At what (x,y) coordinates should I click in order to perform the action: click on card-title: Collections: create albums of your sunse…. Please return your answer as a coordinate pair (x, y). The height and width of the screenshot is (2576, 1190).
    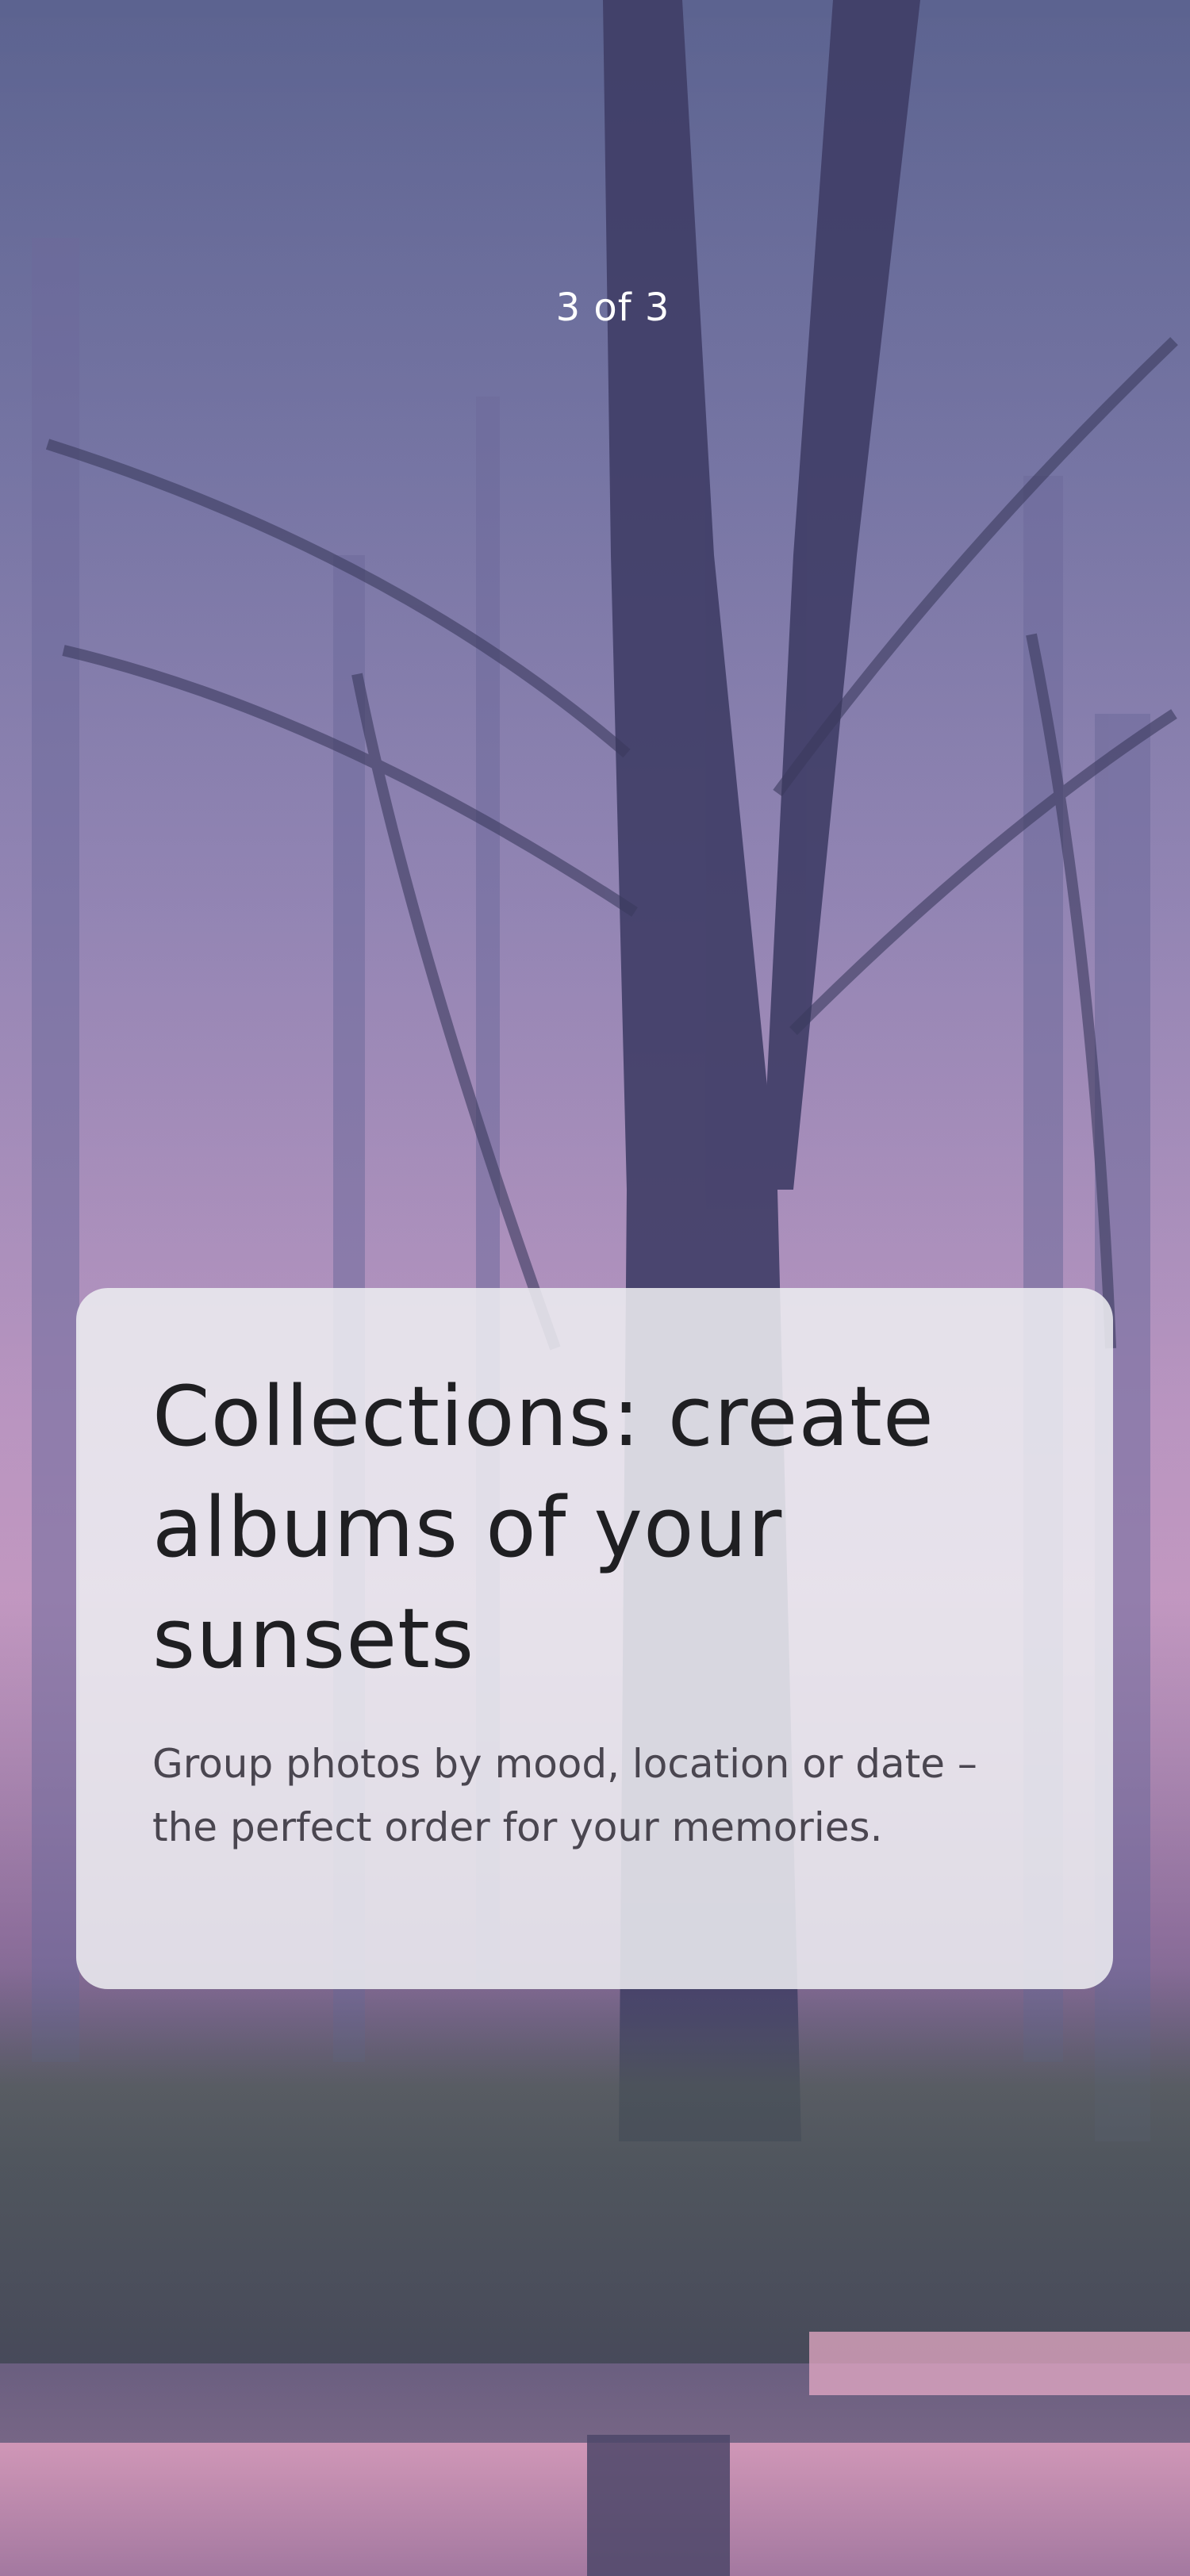
    Looking at the image, I should click on (543, 1527).